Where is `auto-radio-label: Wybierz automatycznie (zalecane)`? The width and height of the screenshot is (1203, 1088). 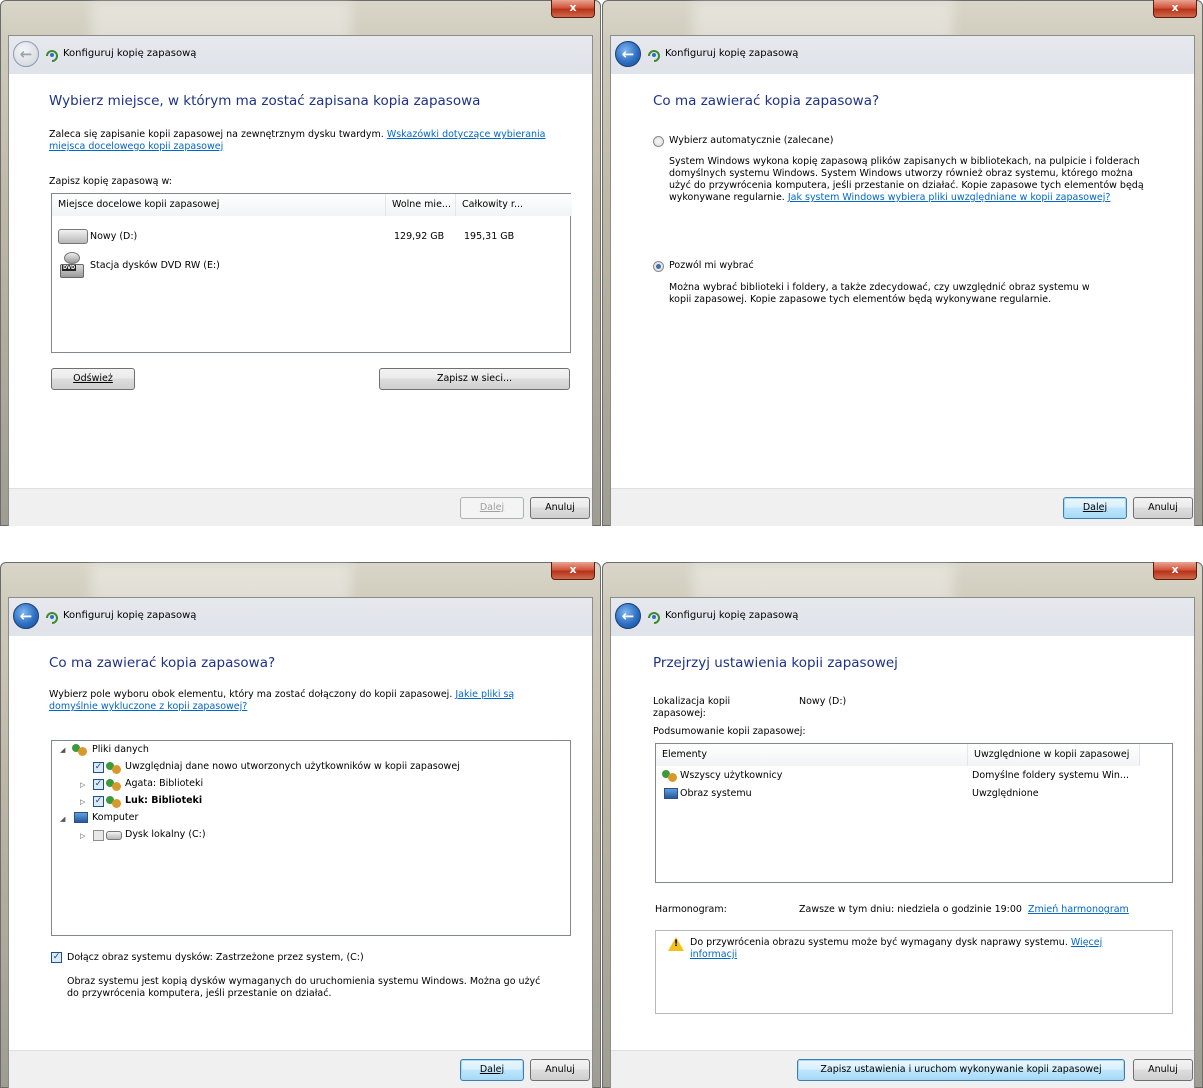 auto-radio-label: Wybierz automatycznie (zalecane) is located at coordinates (751, 141).